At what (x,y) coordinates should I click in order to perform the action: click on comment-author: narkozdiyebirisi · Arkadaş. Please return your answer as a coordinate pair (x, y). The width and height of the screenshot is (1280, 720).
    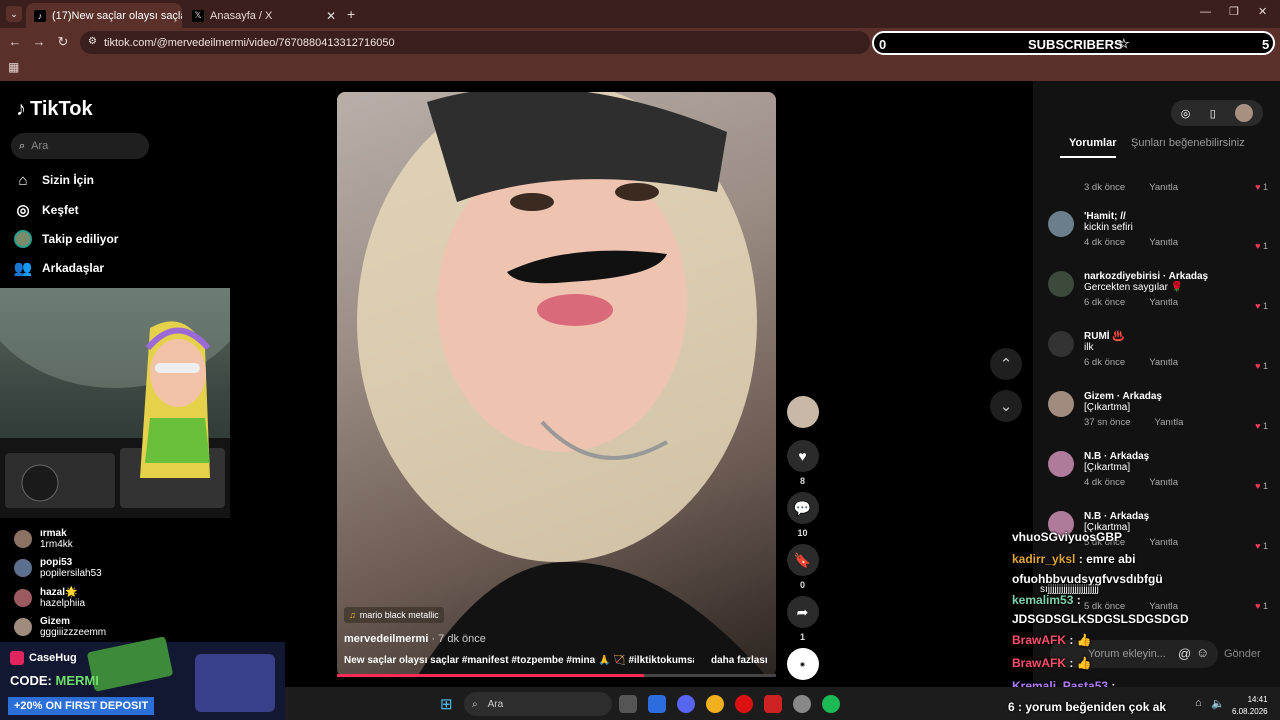
    Looking at the image, I should click on (1177, 276).